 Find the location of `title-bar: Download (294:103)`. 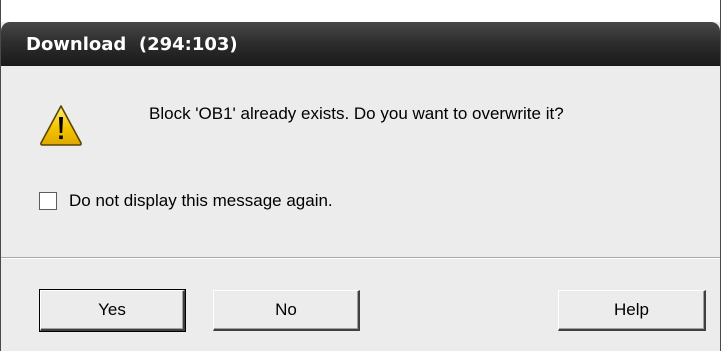

title-bar: Download (294:103) is located at coordinates (360, 44).